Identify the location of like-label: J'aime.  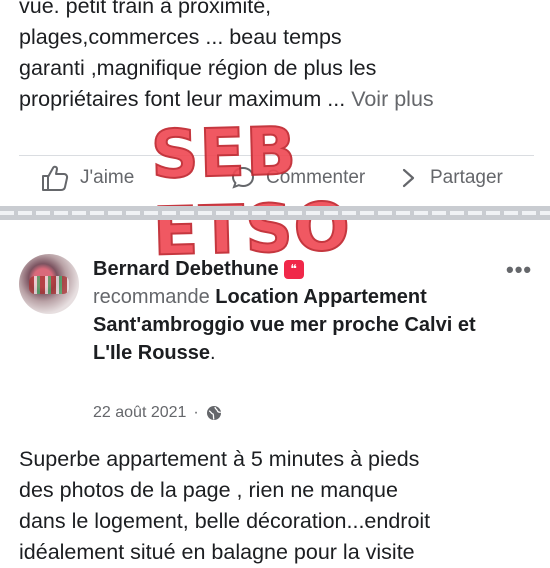
(107, 177).